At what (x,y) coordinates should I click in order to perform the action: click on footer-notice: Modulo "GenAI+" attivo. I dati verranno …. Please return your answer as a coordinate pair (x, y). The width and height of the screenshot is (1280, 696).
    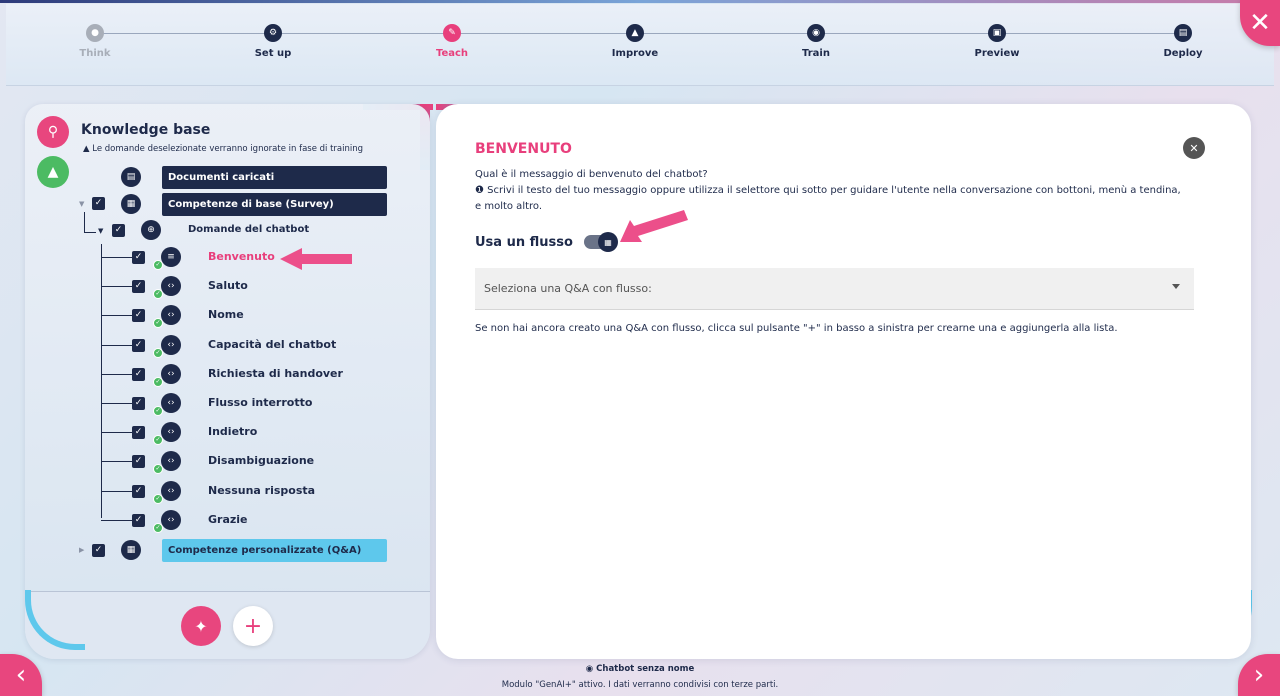
    Looking at the image, I should click on (640, 685).